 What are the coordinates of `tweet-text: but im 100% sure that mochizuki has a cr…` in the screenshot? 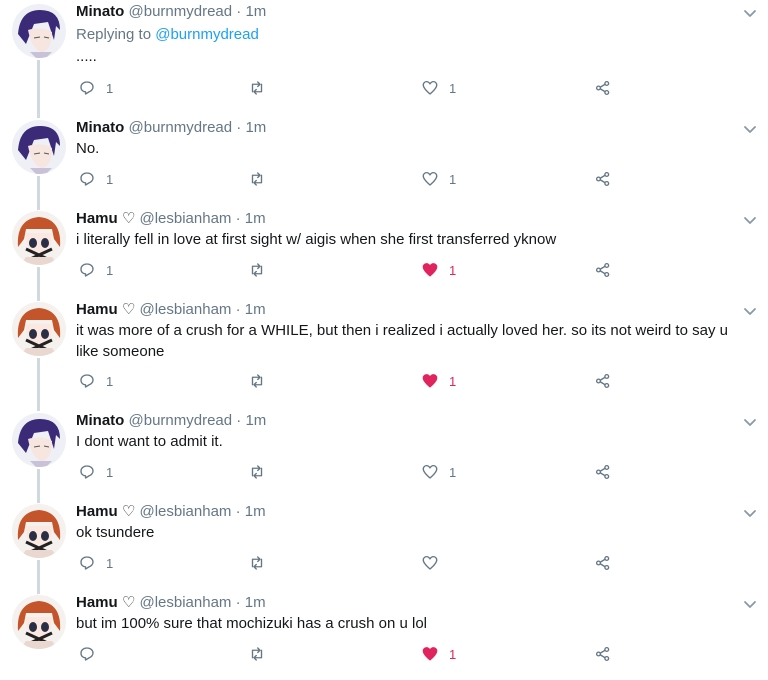 It's located at (252, 623).